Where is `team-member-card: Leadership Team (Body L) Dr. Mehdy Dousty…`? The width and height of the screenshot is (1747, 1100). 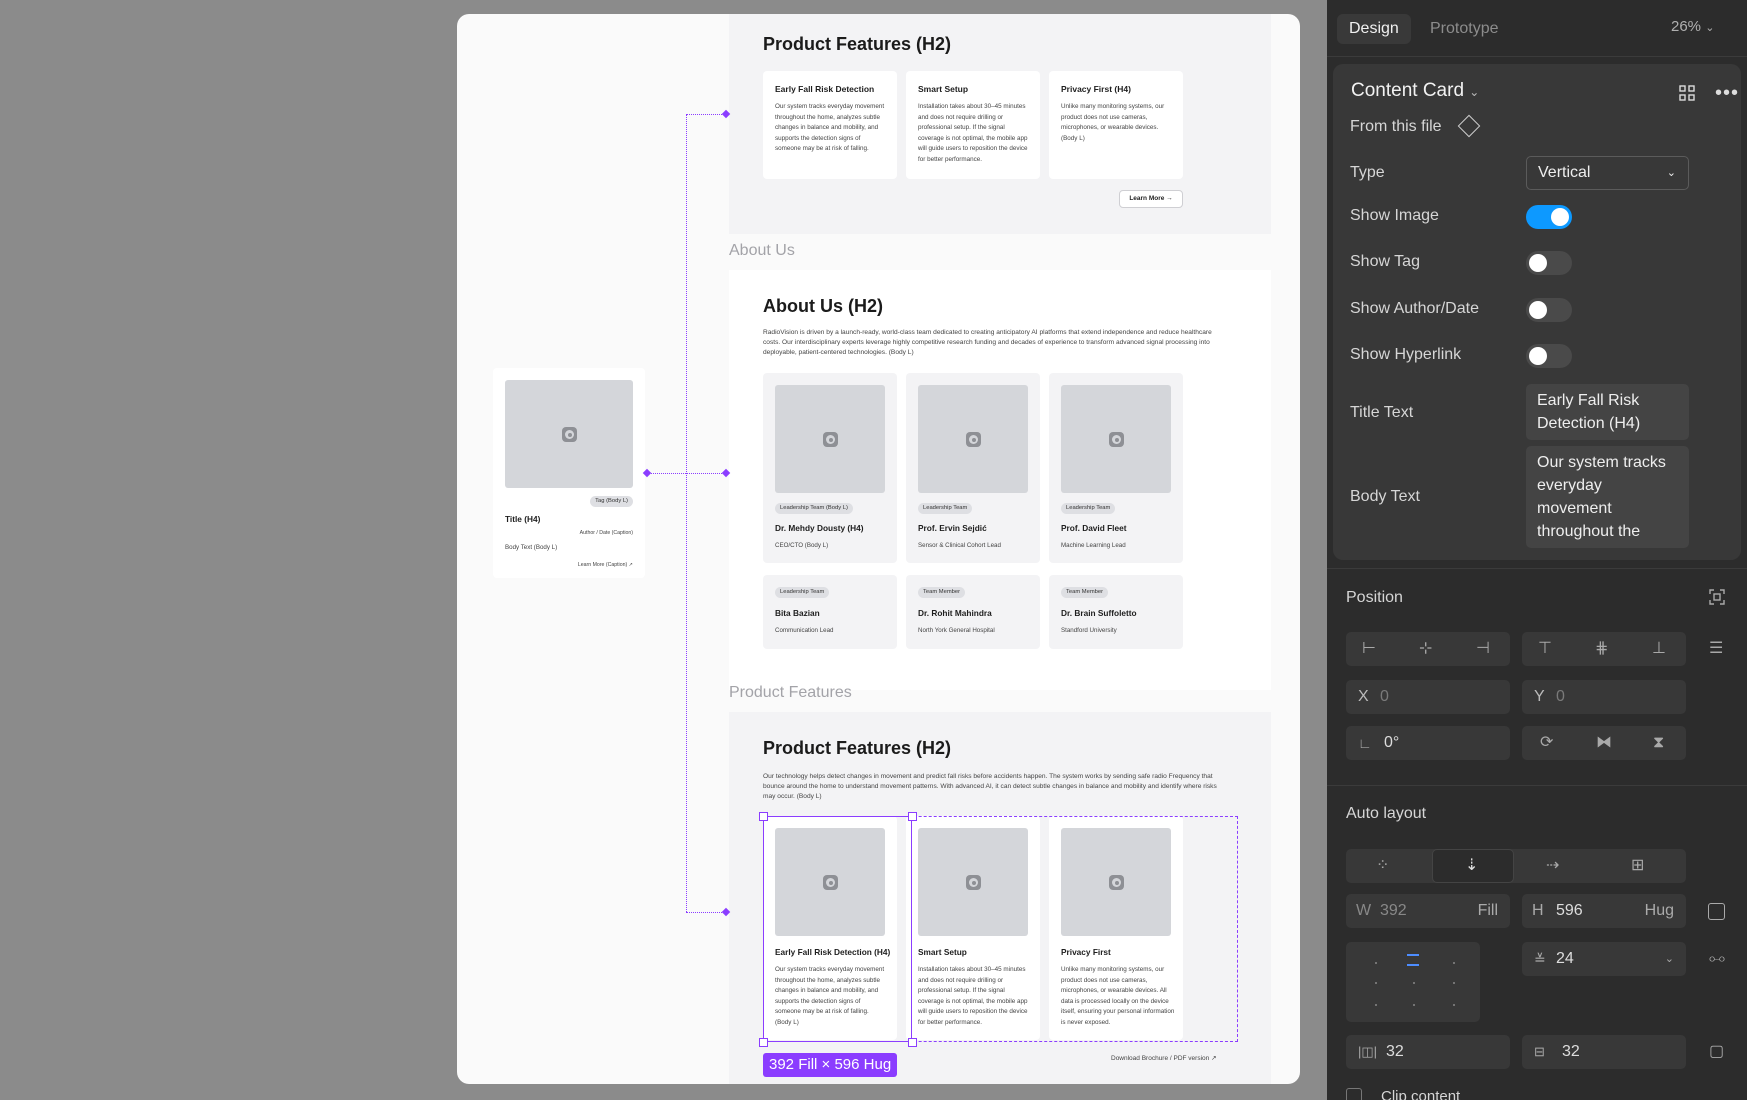
team-member-card: Leadership Team (Body L) Dr. Mehdy Dousty… is located at coordinates (830, 468).